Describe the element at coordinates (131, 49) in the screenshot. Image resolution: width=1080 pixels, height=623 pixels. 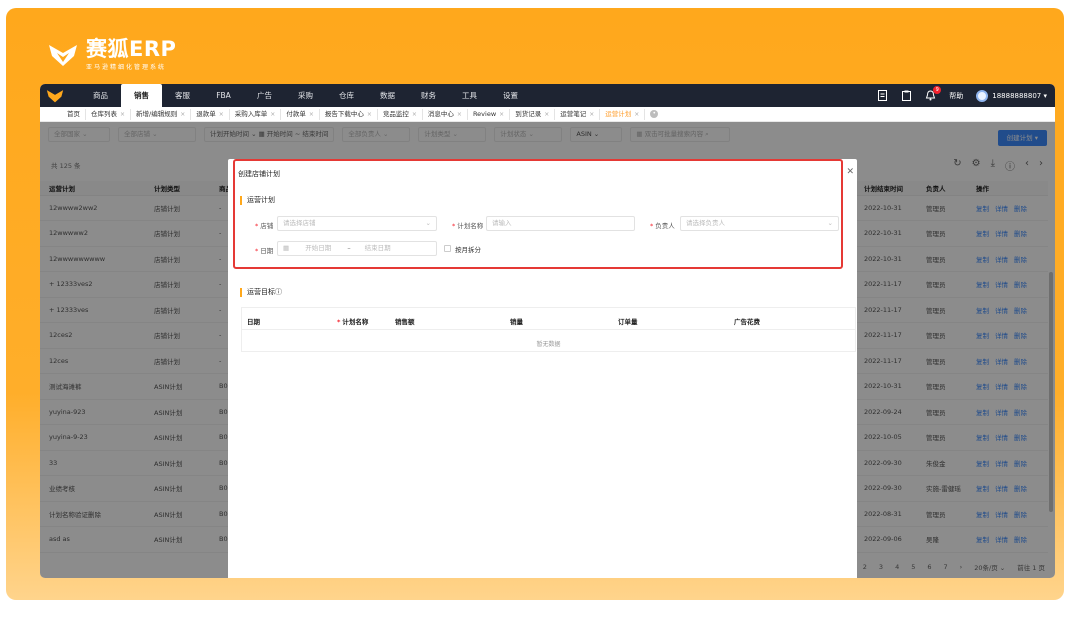
I see `brand-name: 赛狐ERP` at that location.